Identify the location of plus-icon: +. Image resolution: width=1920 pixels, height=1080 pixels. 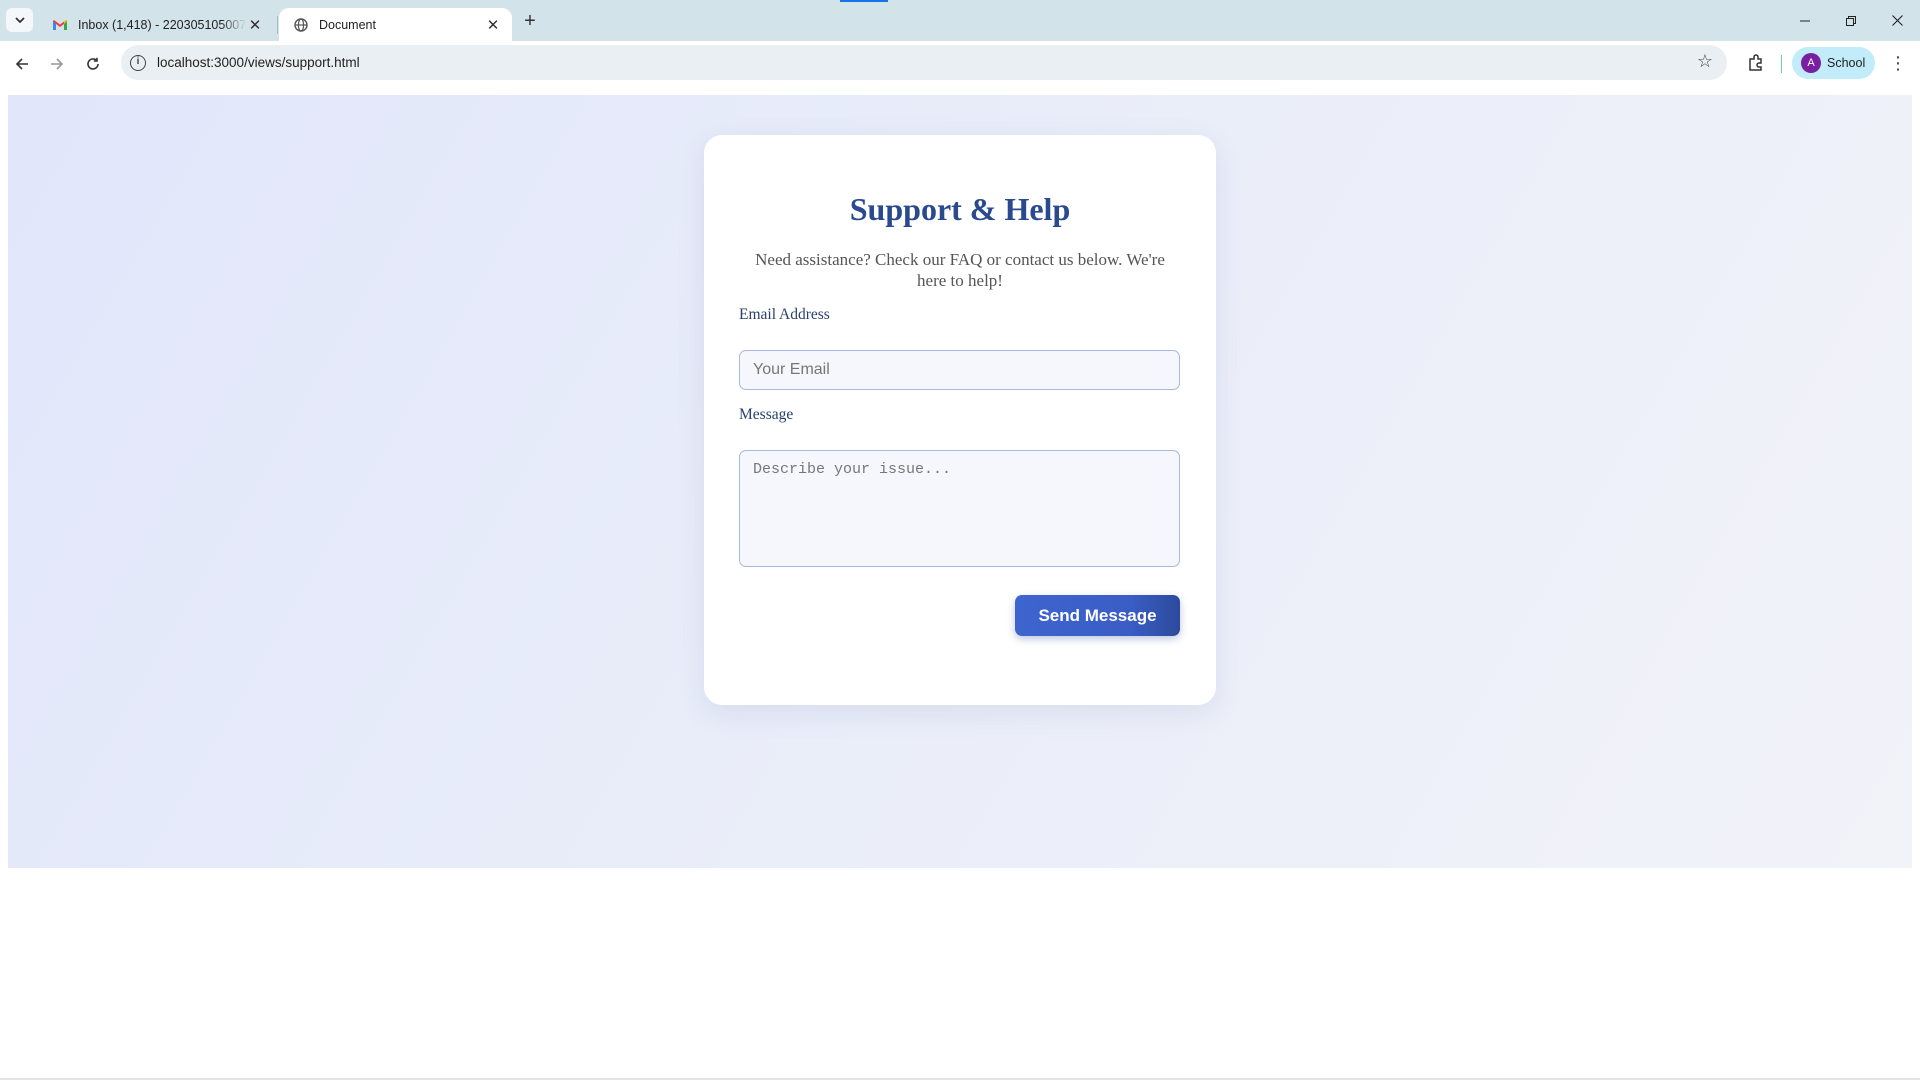
(530, 20).